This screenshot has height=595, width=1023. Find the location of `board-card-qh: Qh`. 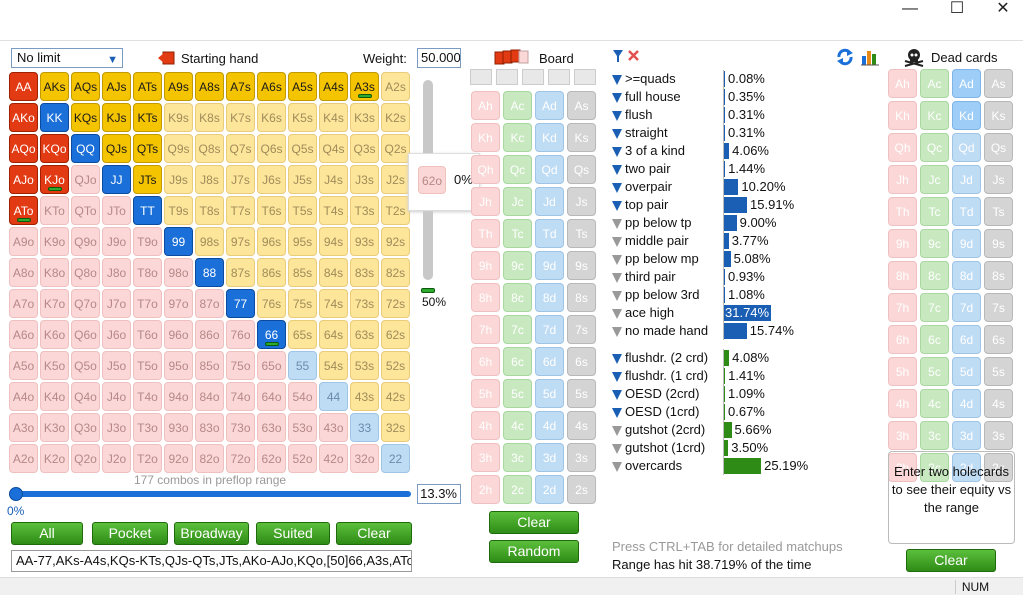

board-card-qh: Qh is located at coordinates (485, 169).